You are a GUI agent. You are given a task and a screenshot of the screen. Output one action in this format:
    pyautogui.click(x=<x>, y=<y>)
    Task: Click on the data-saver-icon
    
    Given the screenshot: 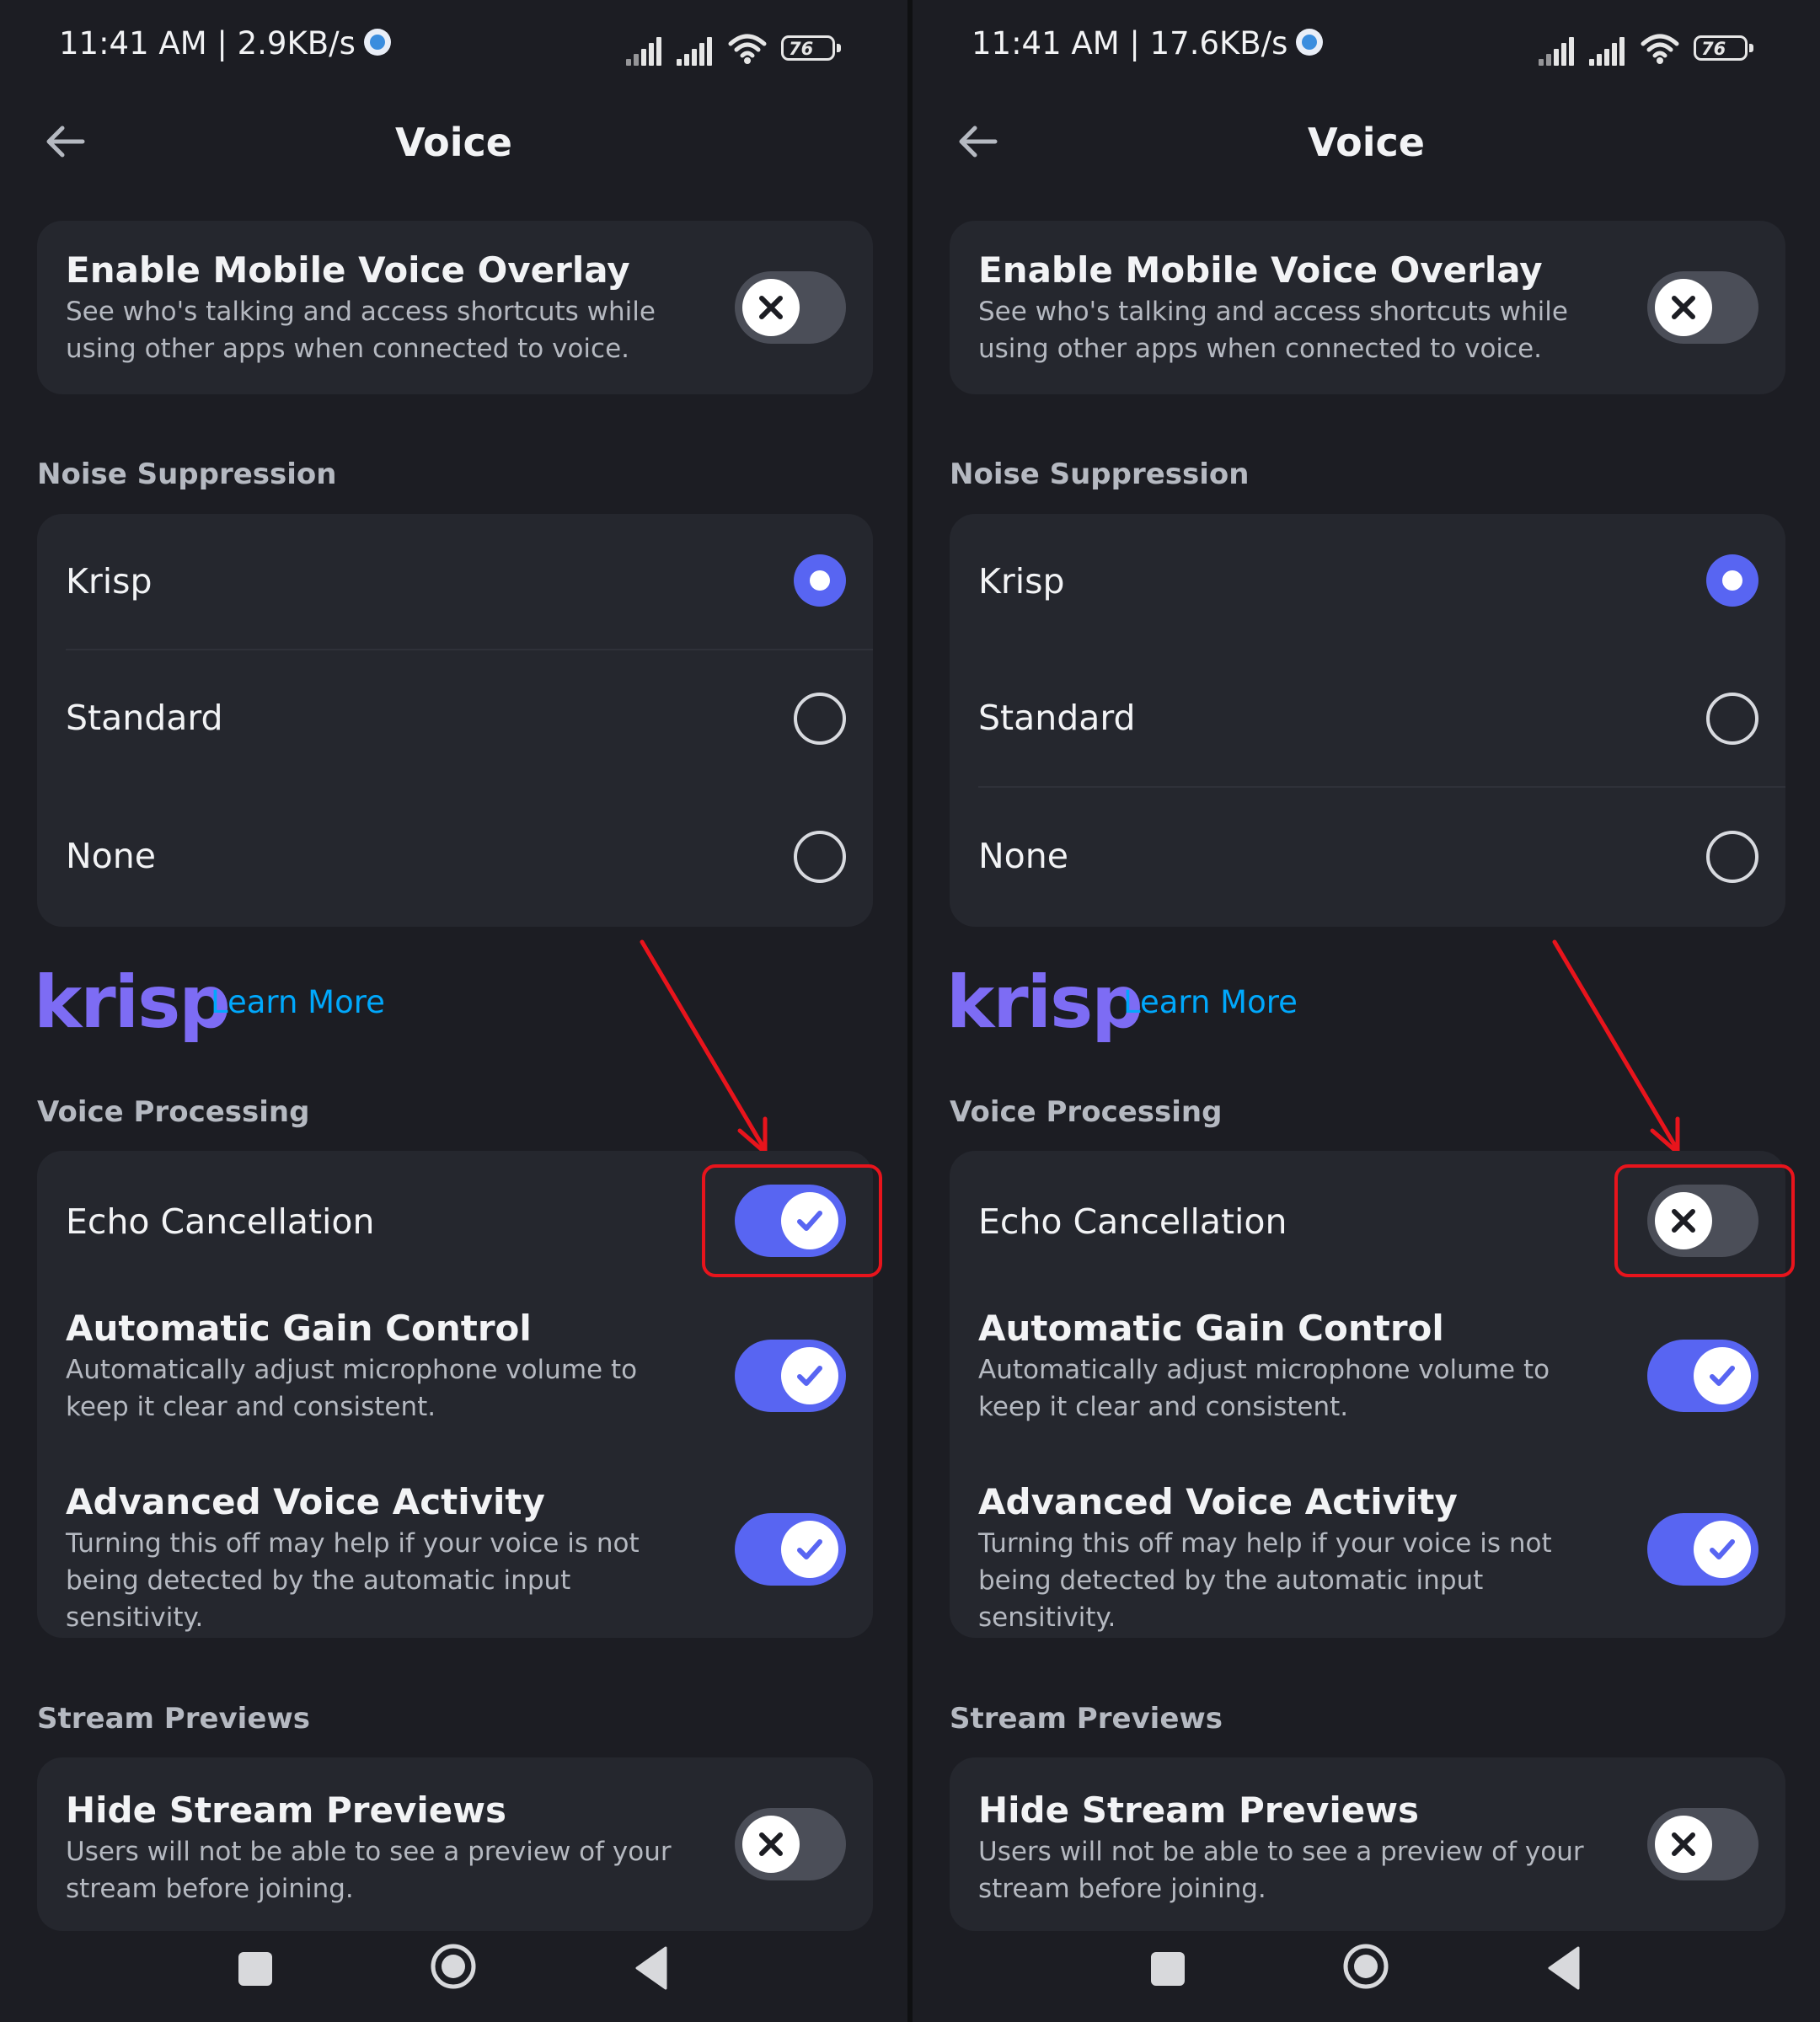 What is the action you would take?
    pyautogui.click(x=377, y=42)
    